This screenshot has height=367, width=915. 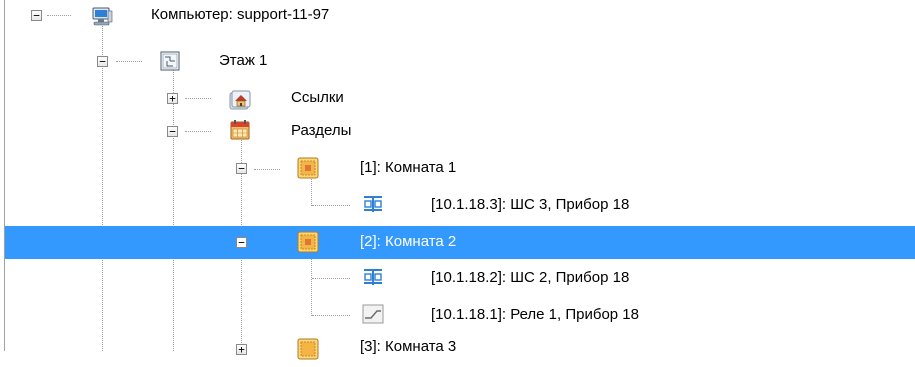 I want to click on tree-node-label: Этаж 1, so click(x=243, y=60).